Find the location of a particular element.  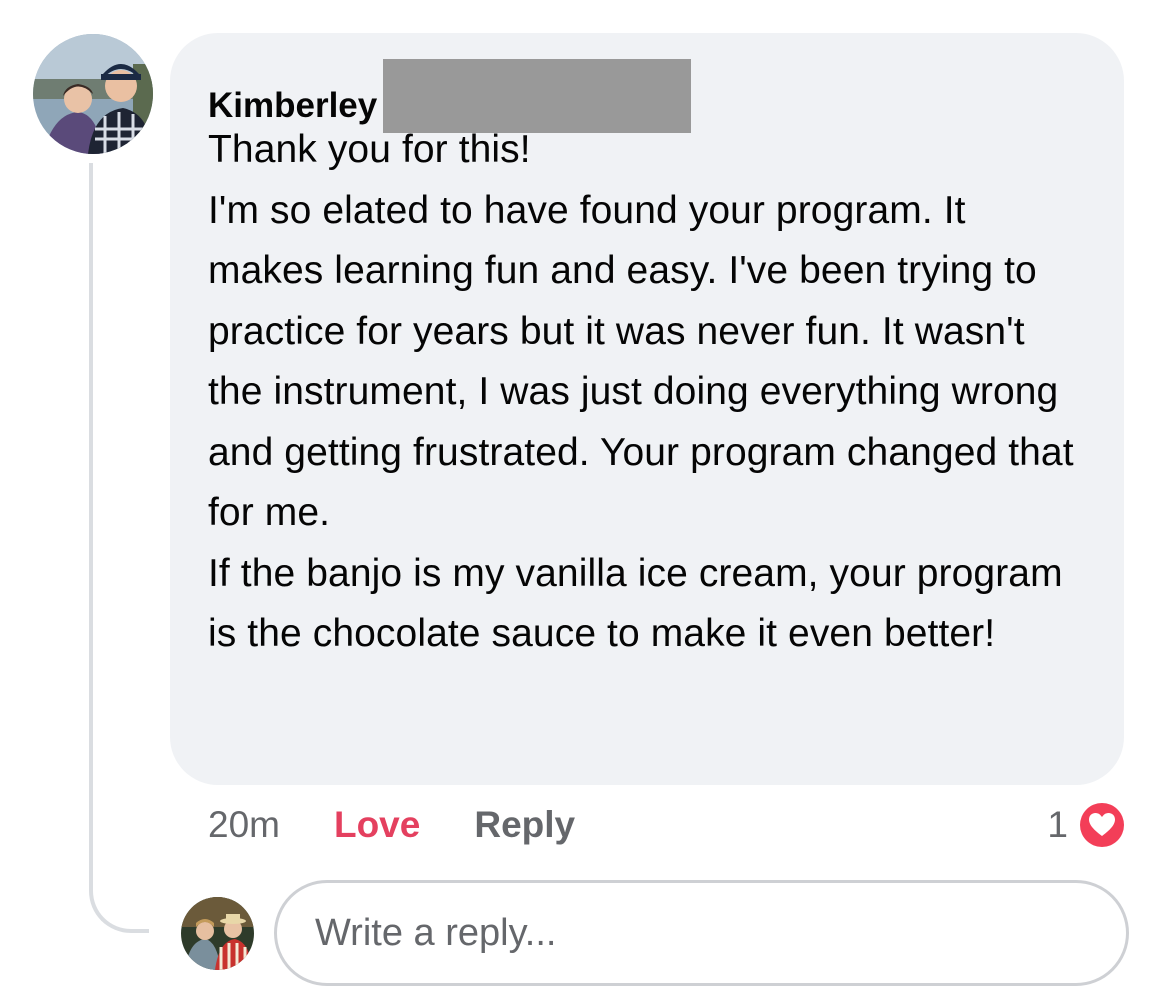

reaction-count: 1 is located at coordinates (1057, 824).